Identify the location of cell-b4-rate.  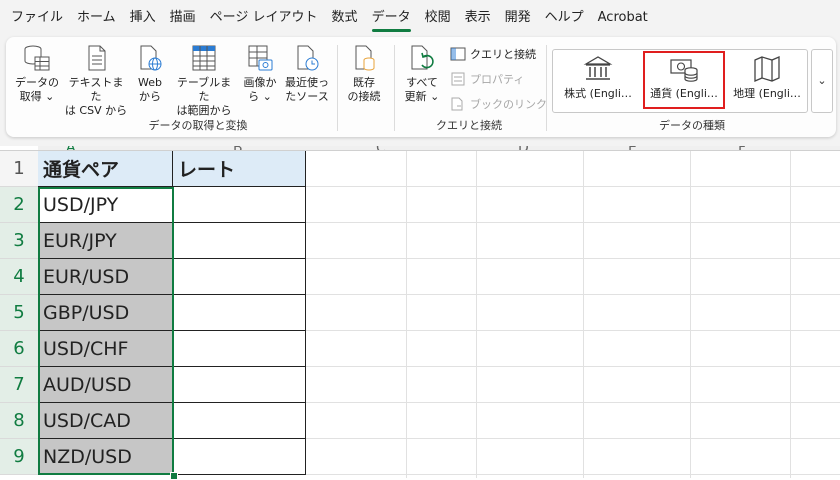
(239, 277).